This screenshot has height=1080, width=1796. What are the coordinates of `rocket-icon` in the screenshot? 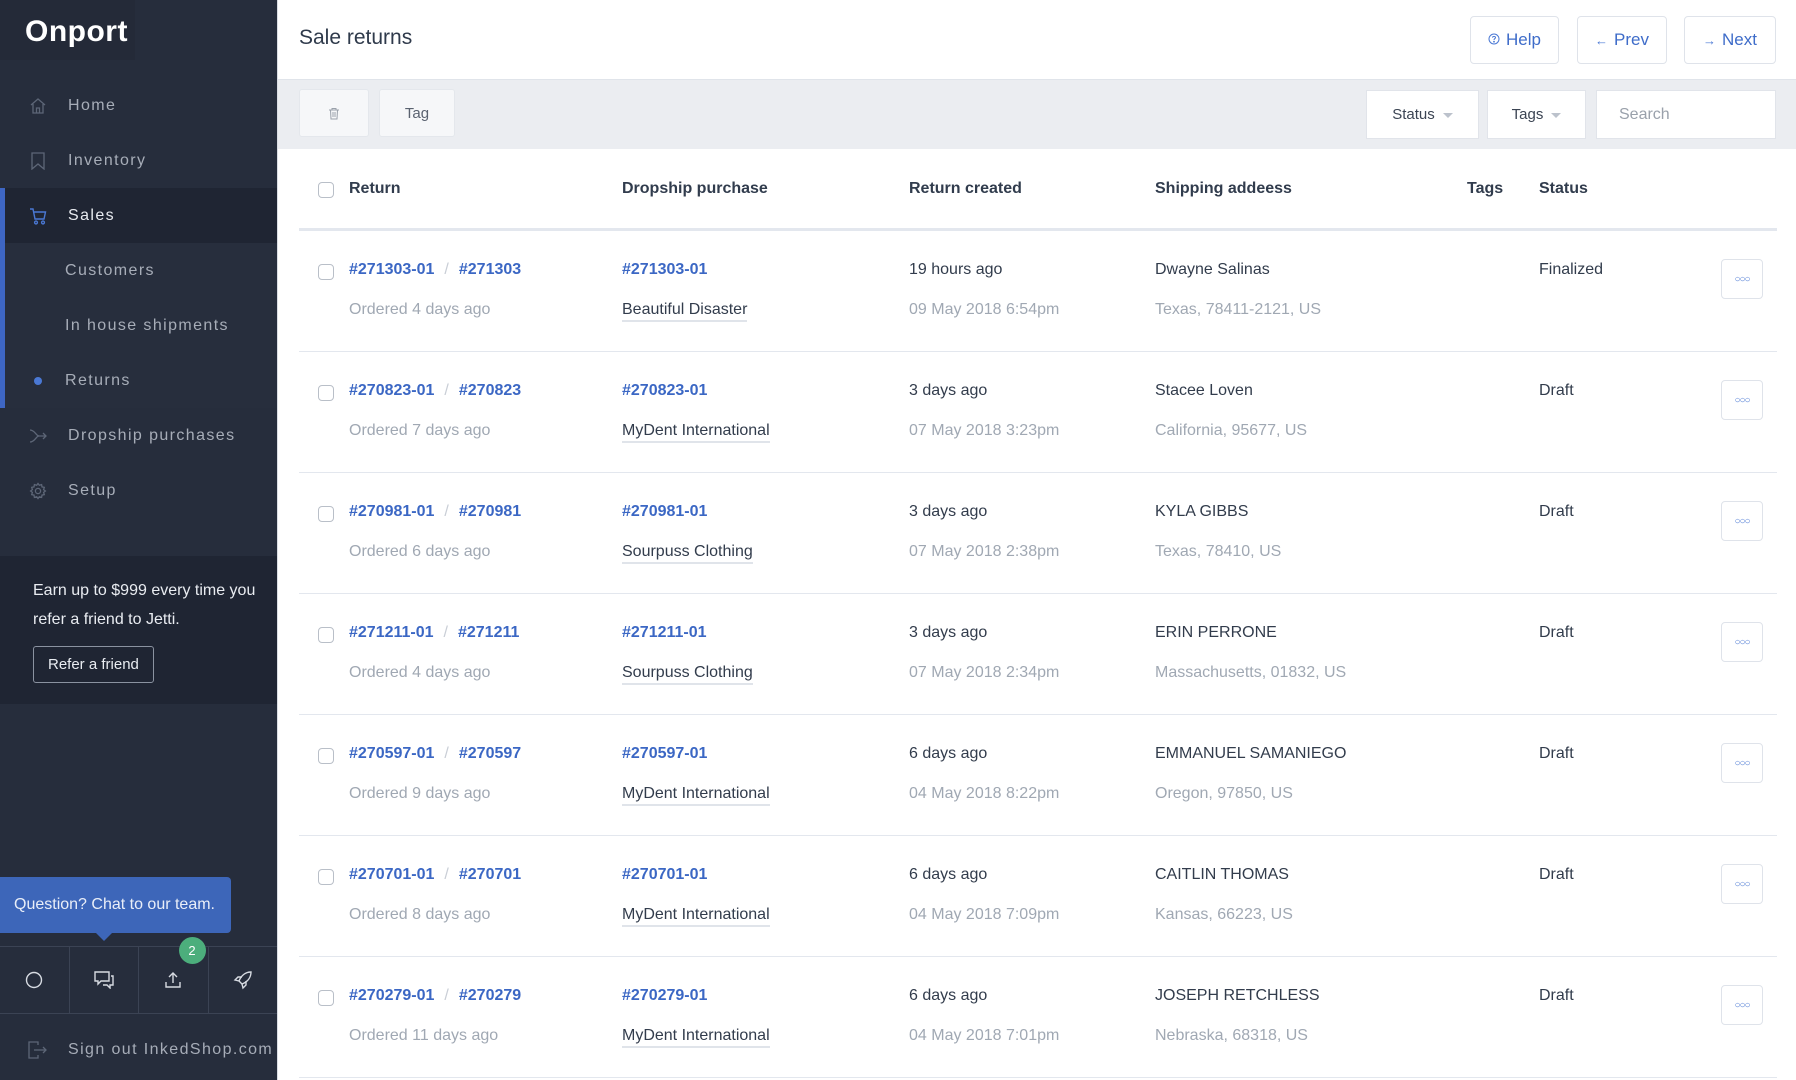 It's located at (242, 980).